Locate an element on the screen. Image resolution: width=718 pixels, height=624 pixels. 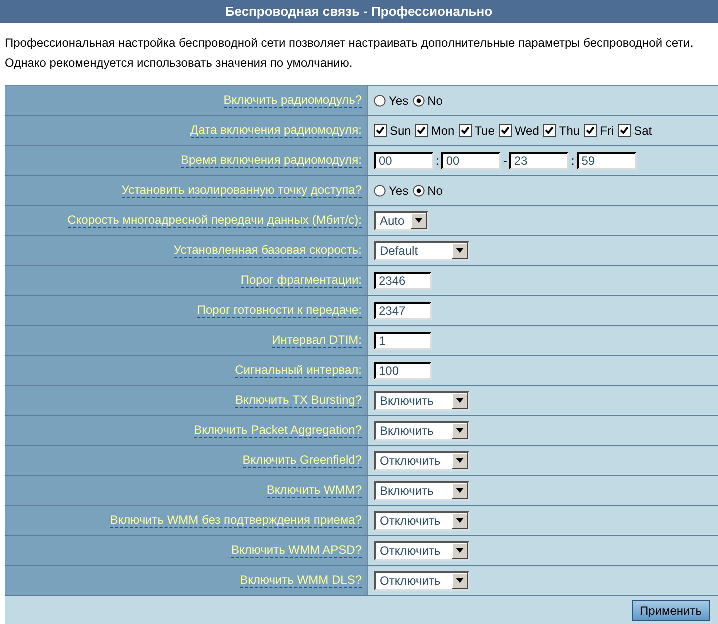
setting-label: Включить TX Bursting? is located at coordinates (298, 401).